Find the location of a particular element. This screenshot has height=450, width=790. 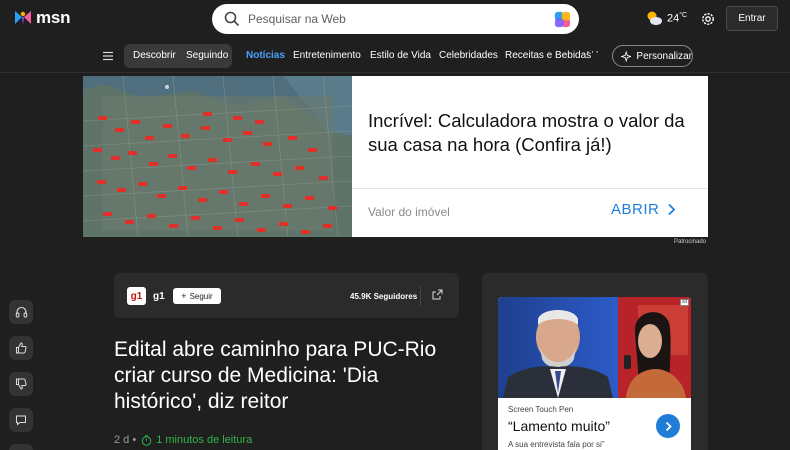

gear-icon is located at coordinates (708, 19).